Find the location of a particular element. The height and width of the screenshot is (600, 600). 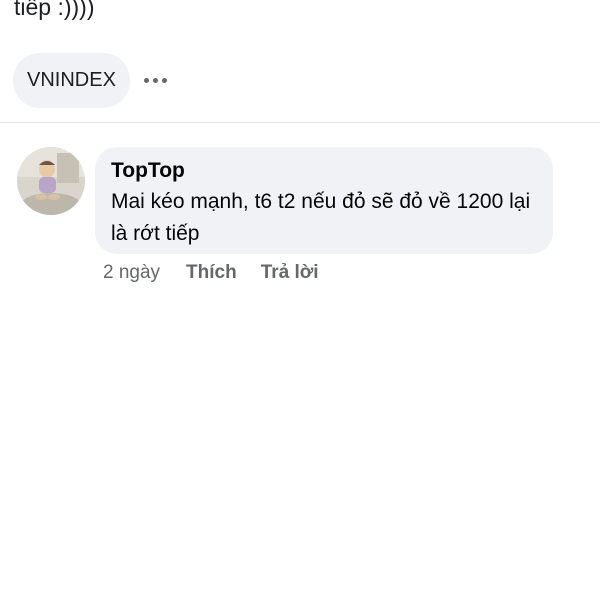

divider is located at coordinates (300, 122).